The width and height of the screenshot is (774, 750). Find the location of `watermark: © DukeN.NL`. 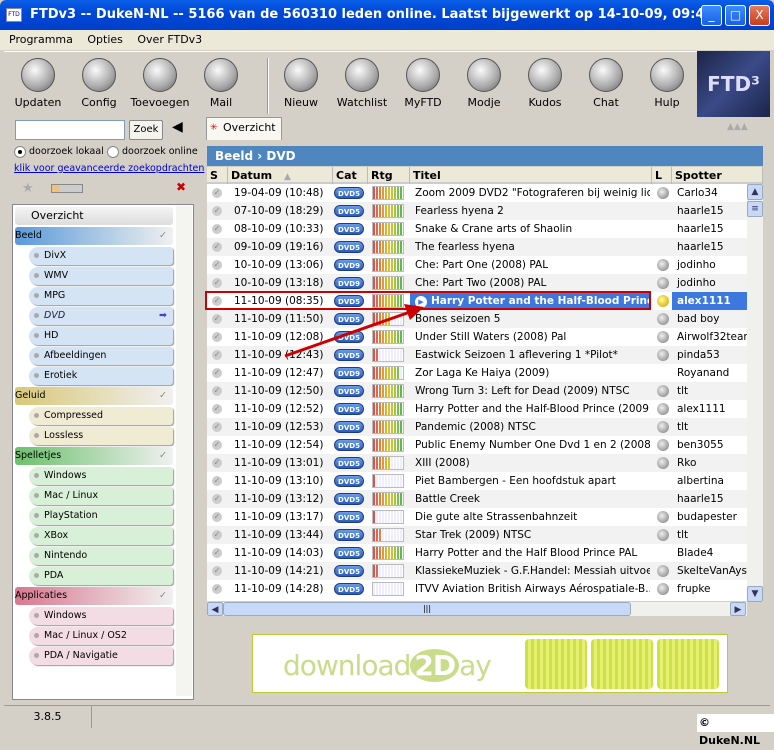

watermark: © DukeN.NL is located at coordinates (735, 730).